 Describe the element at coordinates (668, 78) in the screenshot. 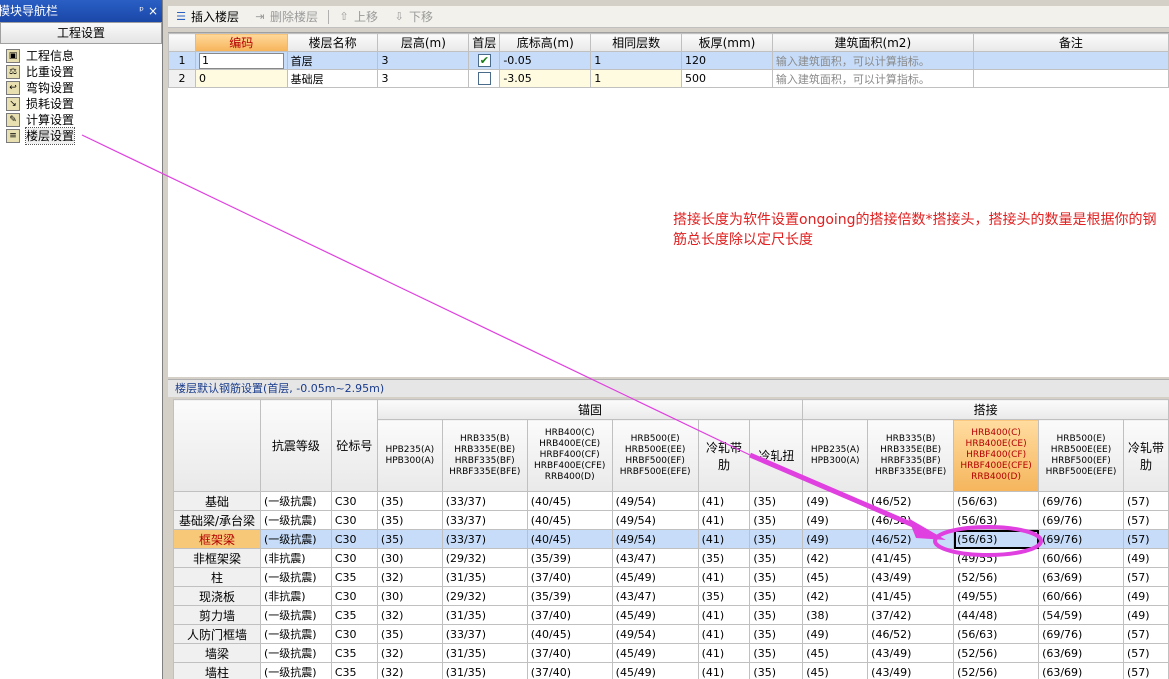

I see `floor-row: 2 0 基础层 3 -3.05 1 500 输入建筑面积，可以计算指标。` at that location.